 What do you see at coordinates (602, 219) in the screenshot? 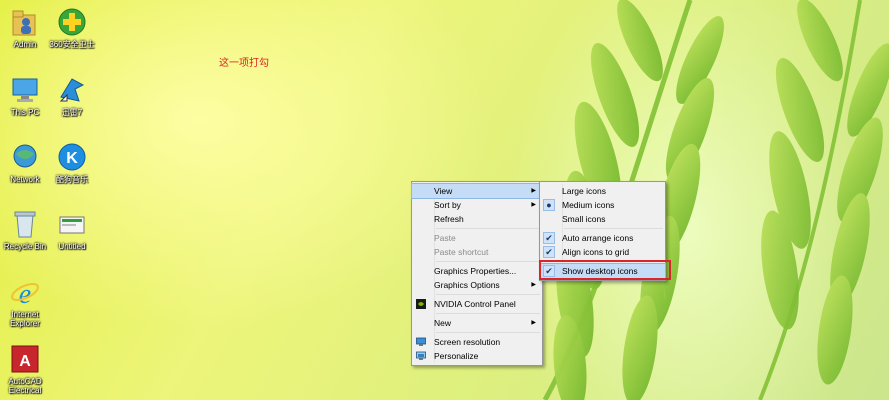
I see `menu-item-small-icons: Small icons` at bounding box center [602, 219].